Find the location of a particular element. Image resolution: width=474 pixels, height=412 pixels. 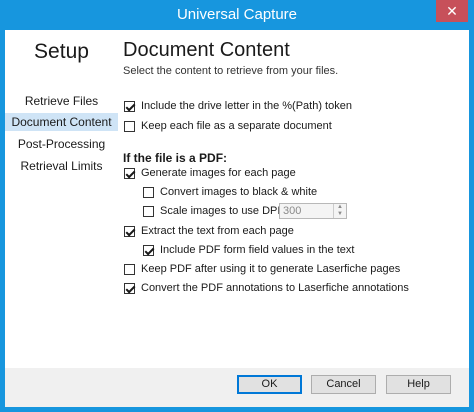

close-icon: ✕ is located at coordinates (452, 11).